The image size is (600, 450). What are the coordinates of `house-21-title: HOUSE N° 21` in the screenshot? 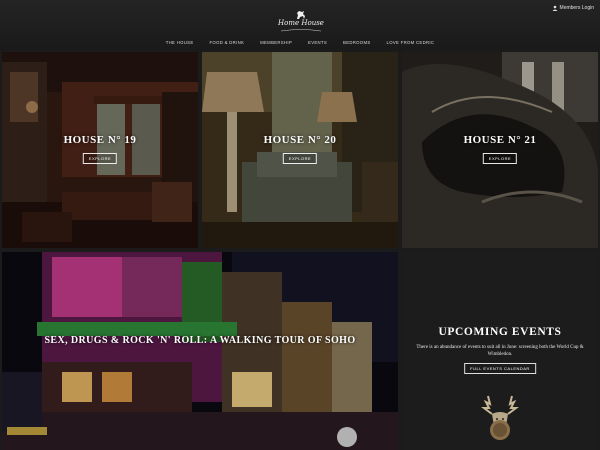 It's located at (500, 140).